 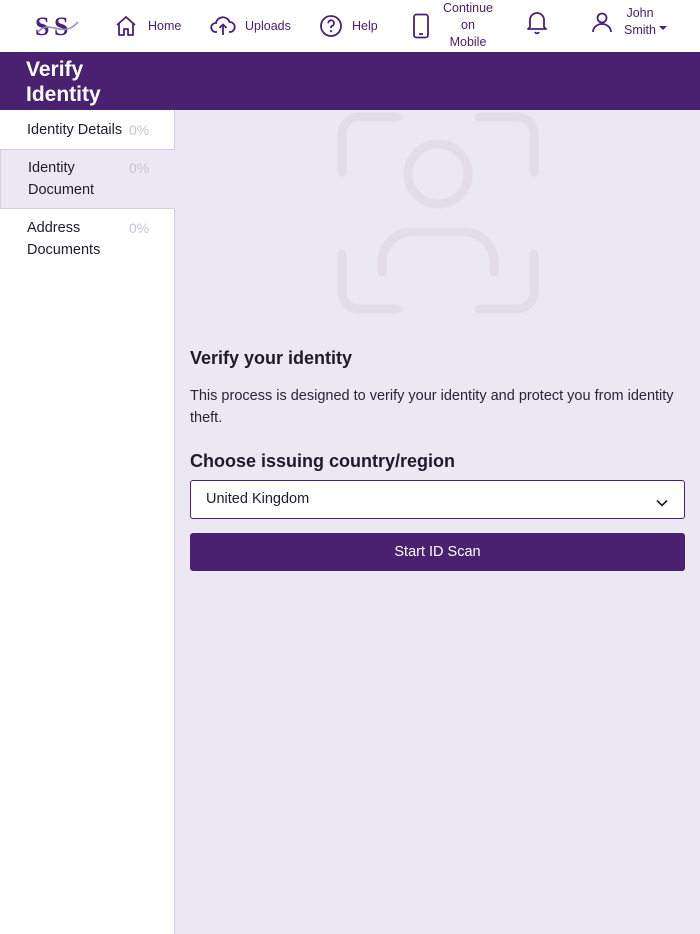 I want to click on nav-mobile-line1: Continue, so click(x=468, y=8).